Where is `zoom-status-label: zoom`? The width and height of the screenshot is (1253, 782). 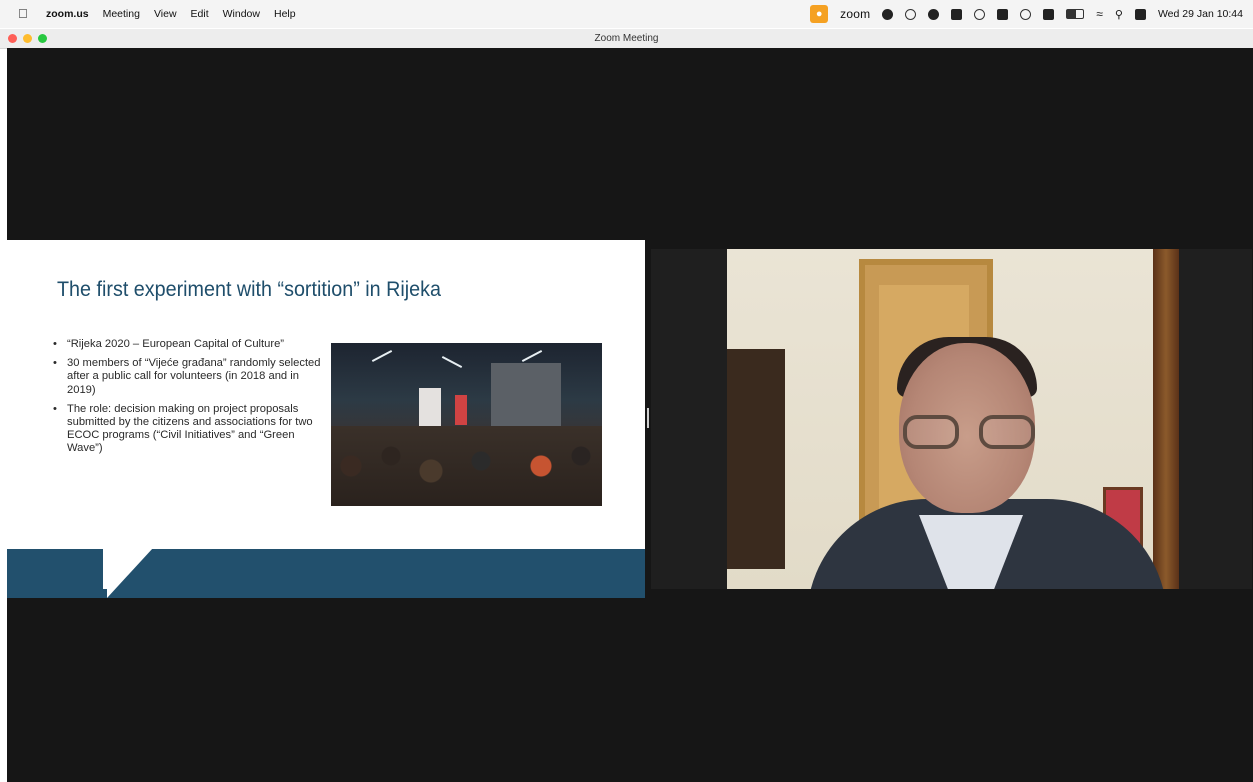
zoom-status-label: zoom is located at coordinates (855, 14).